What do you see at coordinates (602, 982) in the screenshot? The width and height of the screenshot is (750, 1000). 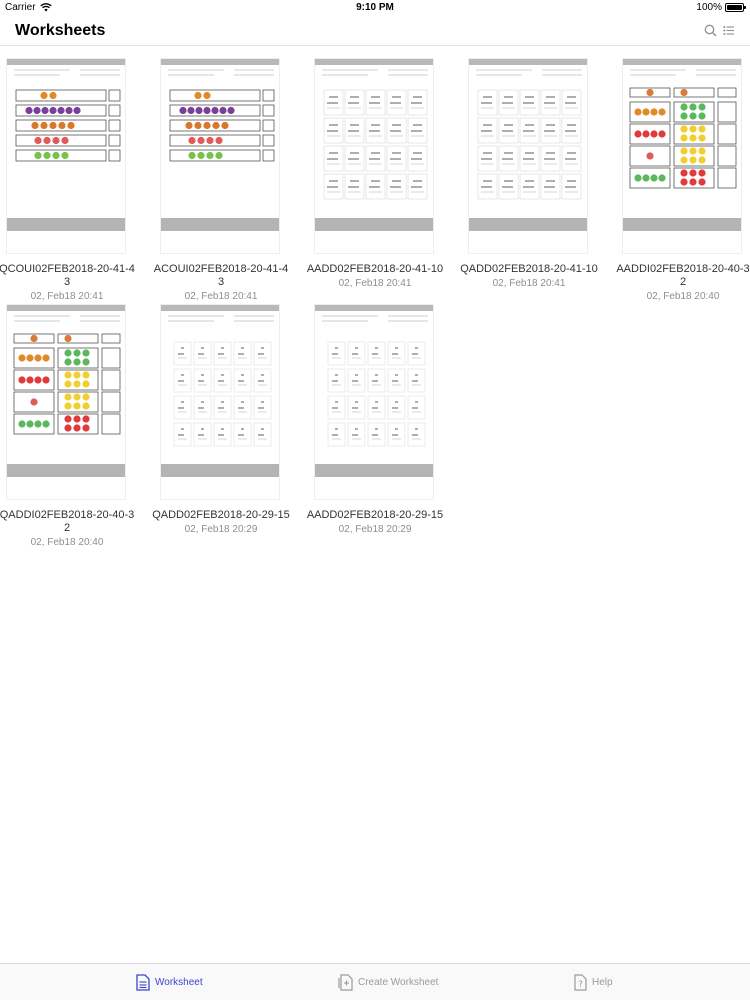 I see `tab-help-label: Help` at bounding box center [602, 982].